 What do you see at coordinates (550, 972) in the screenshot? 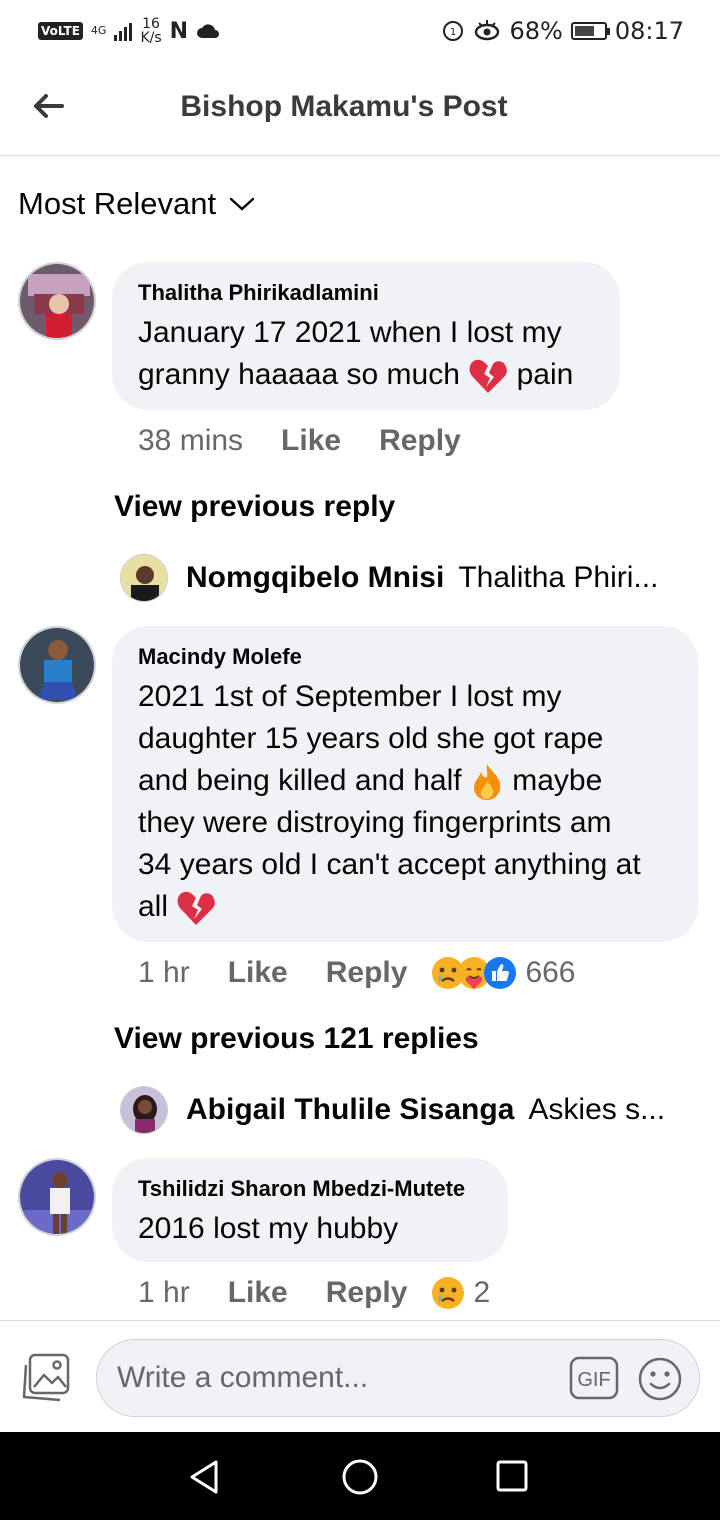
I see `reaction-count: 666` at bounding box center [550, 972].